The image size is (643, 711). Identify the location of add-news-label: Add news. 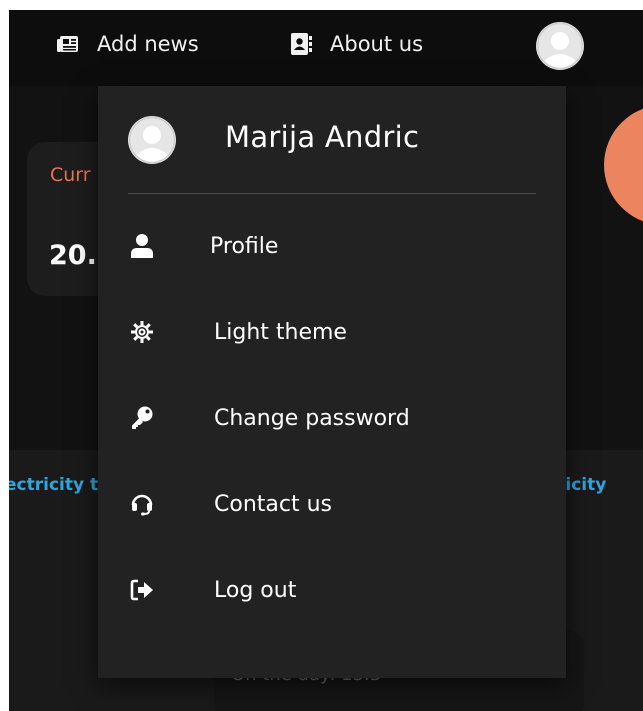
(148, 44).